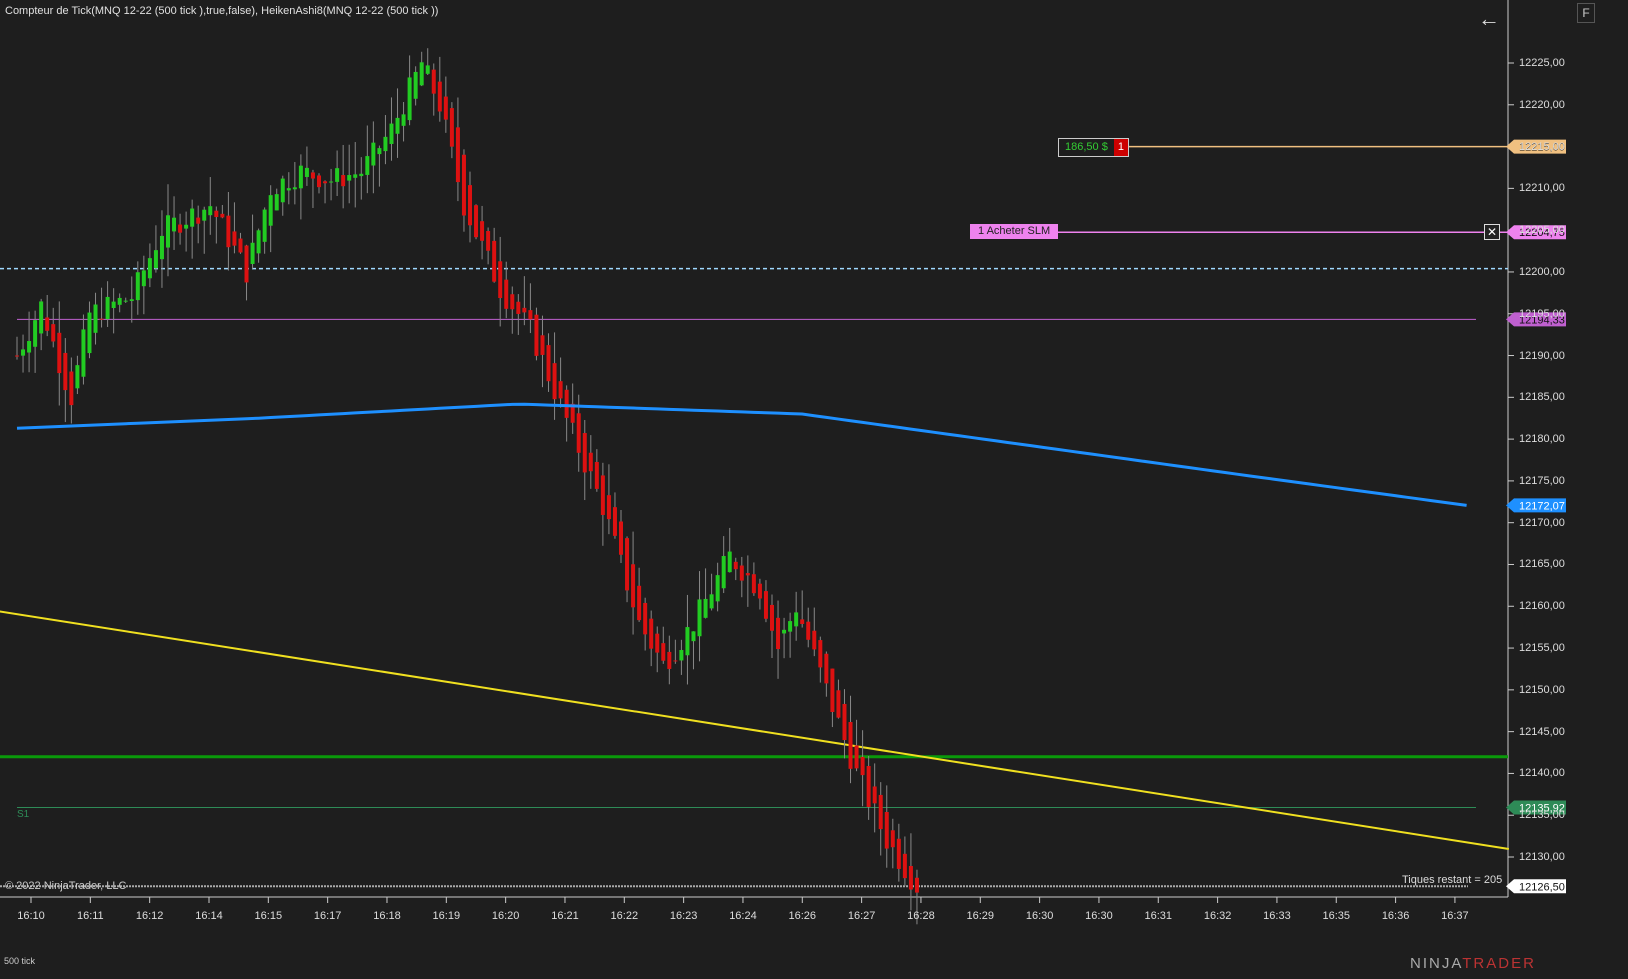  Describe the element at coordinates (1542, 104) in the screenshot. I see `price-tick-label: 12220,00` at that location.